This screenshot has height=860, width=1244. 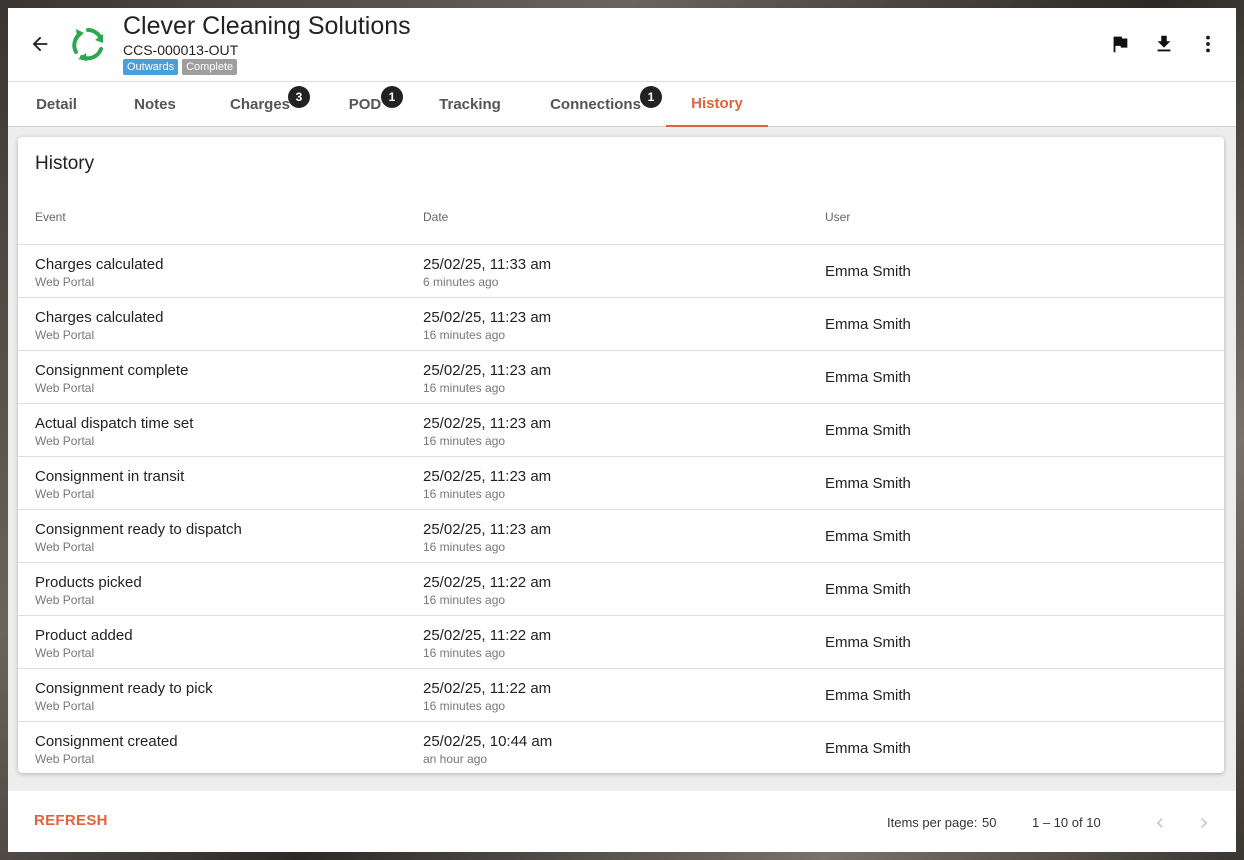 I want to click on recycle-logo-icon, so click(x=87, y=44).